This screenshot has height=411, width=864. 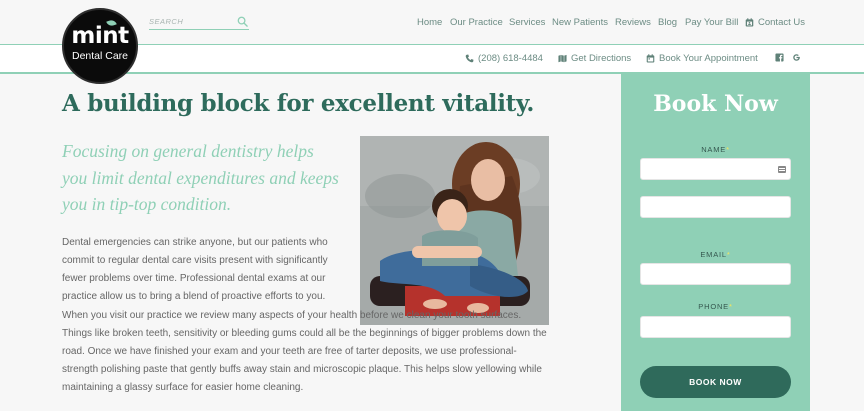 What do you see at coordinates (429, 22) in the screenshot?
I see `nav-item-home: Home` at bounding box center [429, 22].